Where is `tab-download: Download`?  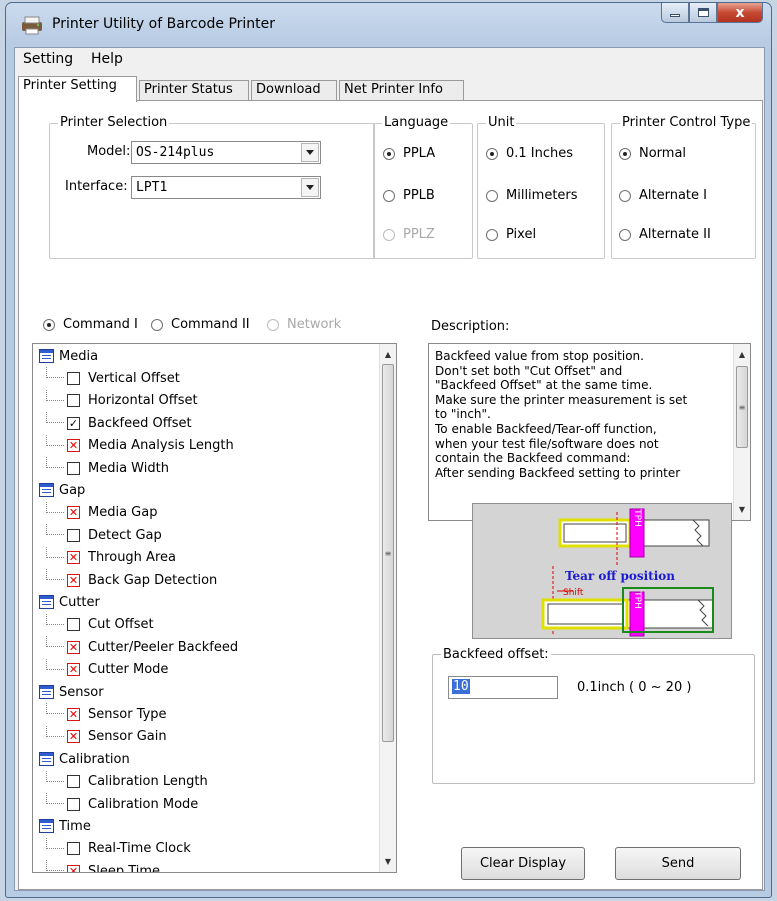 tab-download: Download is located at coordinates (294, 90).